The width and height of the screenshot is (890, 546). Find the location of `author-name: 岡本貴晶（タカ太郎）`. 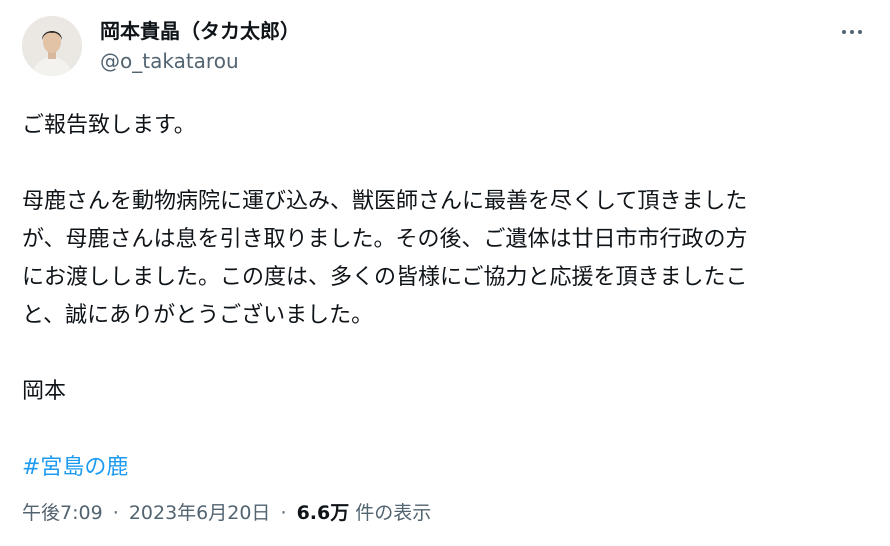

author-name: 岡本貴晶（タカ太郎） is located at coordinates (200, 31).